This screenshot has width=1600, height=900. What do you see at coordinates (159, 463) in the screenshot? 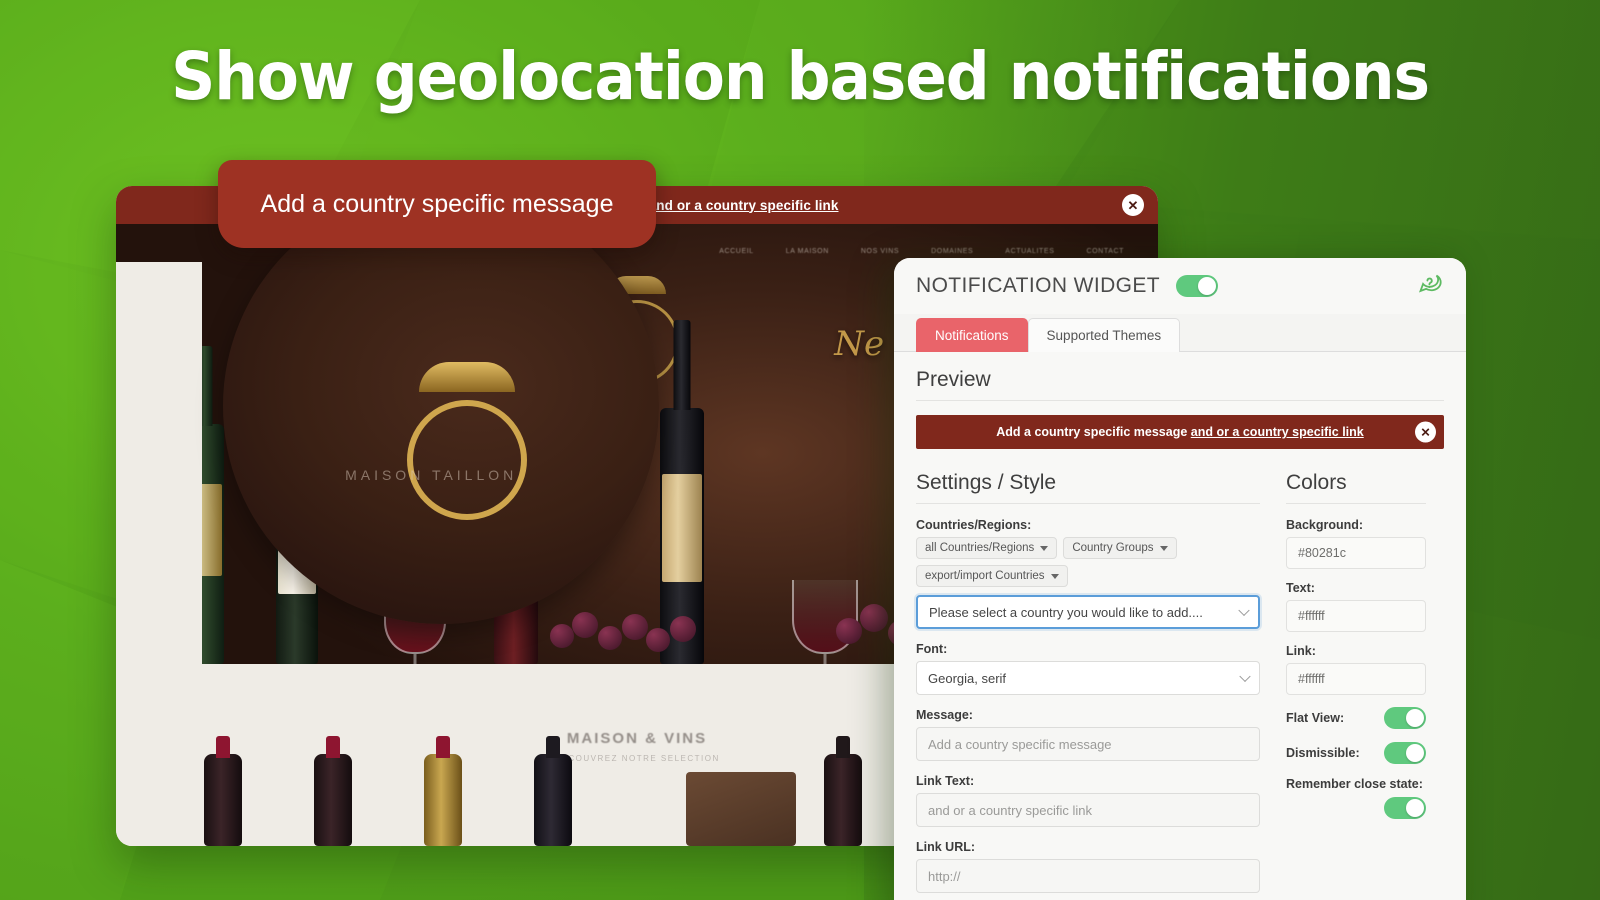
I see `mockup-side-panel` at bounding box center [159, 463].